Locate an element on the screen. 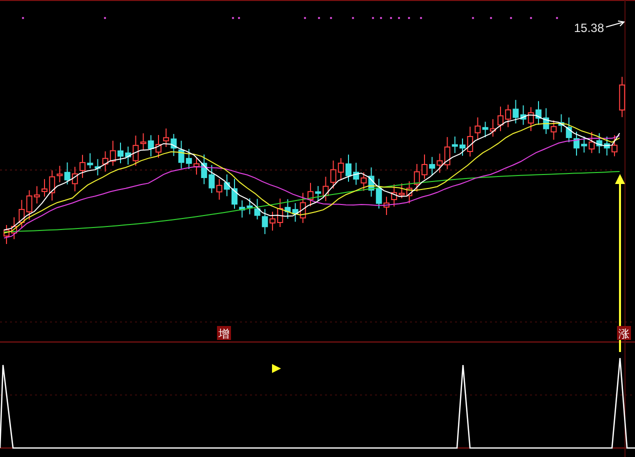 This screenshot has height=457, width=635. signal-badge: 增 is located at coordinates (224, 333).